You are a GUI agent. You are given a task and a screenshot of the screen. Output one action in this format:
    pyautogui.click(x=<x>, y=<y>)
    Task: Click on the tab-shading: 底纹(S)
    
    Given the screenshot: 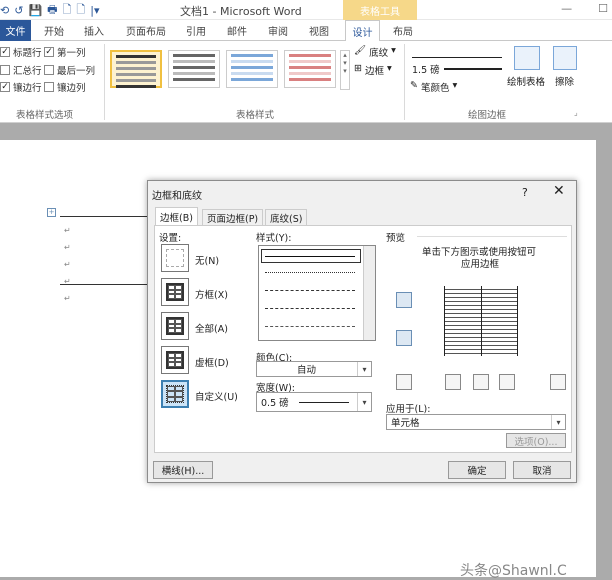 What is the action you would take?
    pyautogui.click(x=286, y=217)
    